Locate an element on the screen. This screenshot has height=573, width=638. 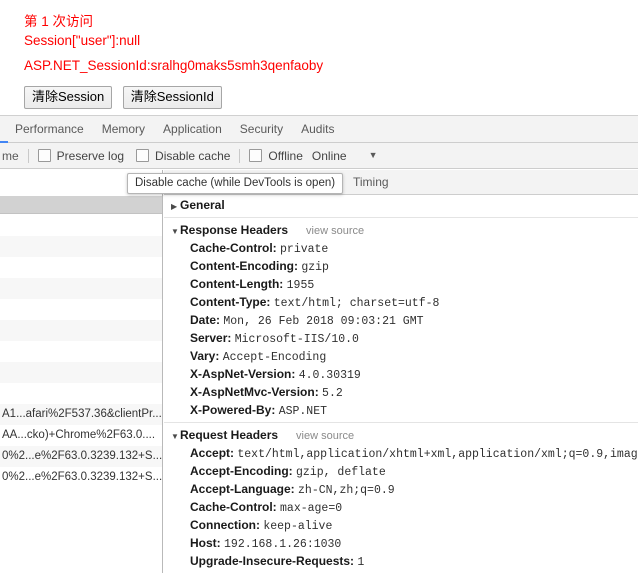
session-user-text: Session["user"]:null is located at coordinates (82, 40).